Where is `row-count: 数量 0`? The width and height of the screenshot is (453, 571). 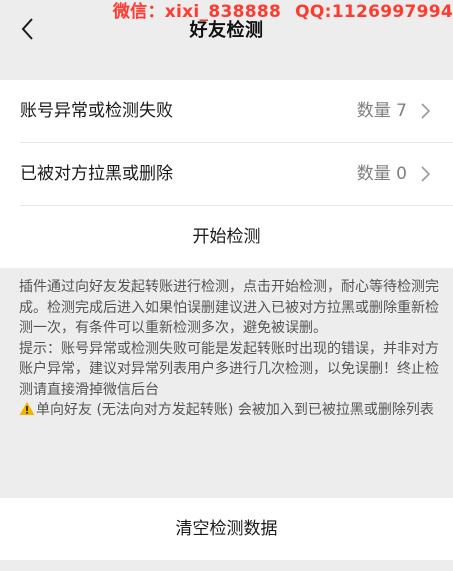
row-count: 数量 0 is located at coordinates (381, 174).